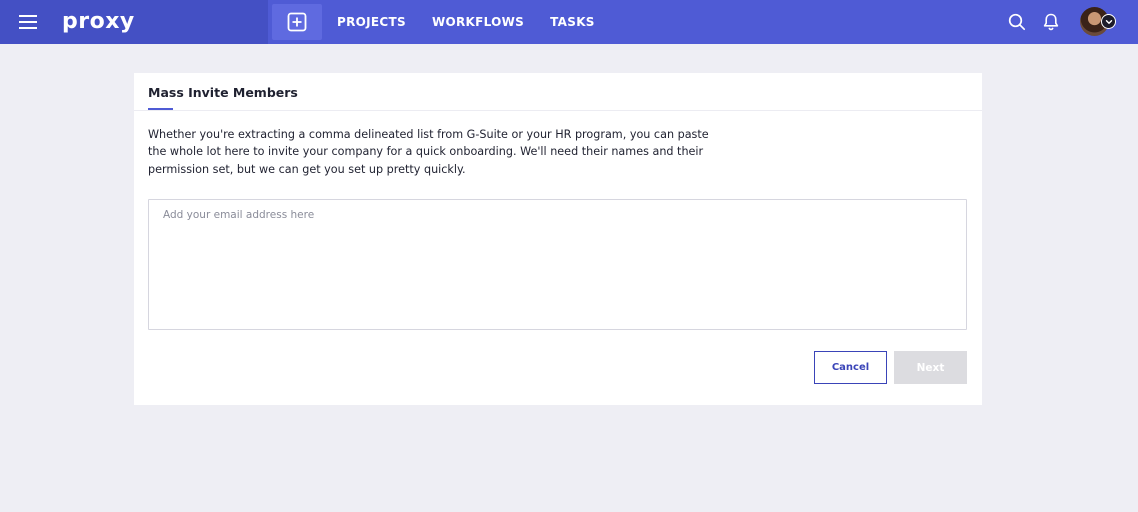 The image size is (1138, 512). I want to click on nav-projects: PROJECTS, so click(371, 22).